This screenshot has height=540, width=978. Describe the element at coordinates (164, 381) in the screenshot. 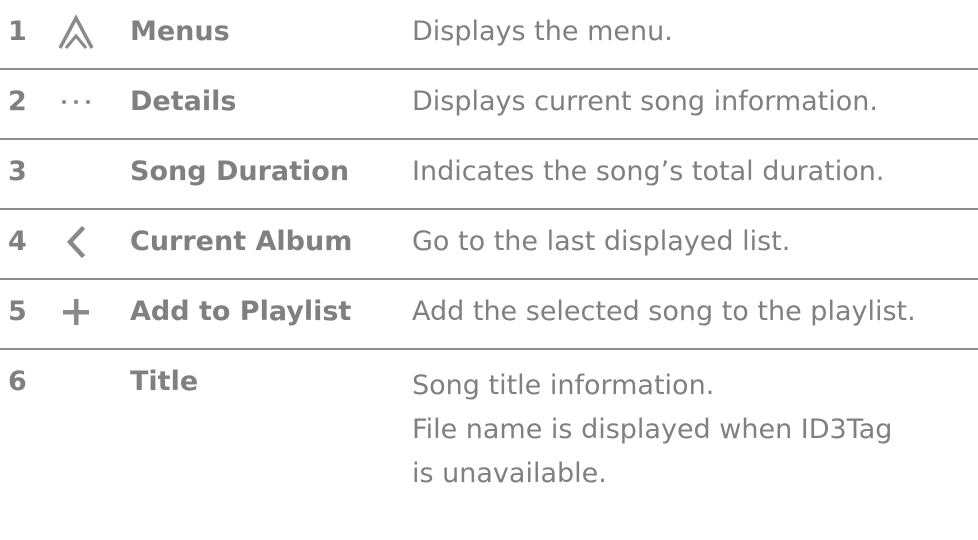

I see `row-name: Title` at that location.